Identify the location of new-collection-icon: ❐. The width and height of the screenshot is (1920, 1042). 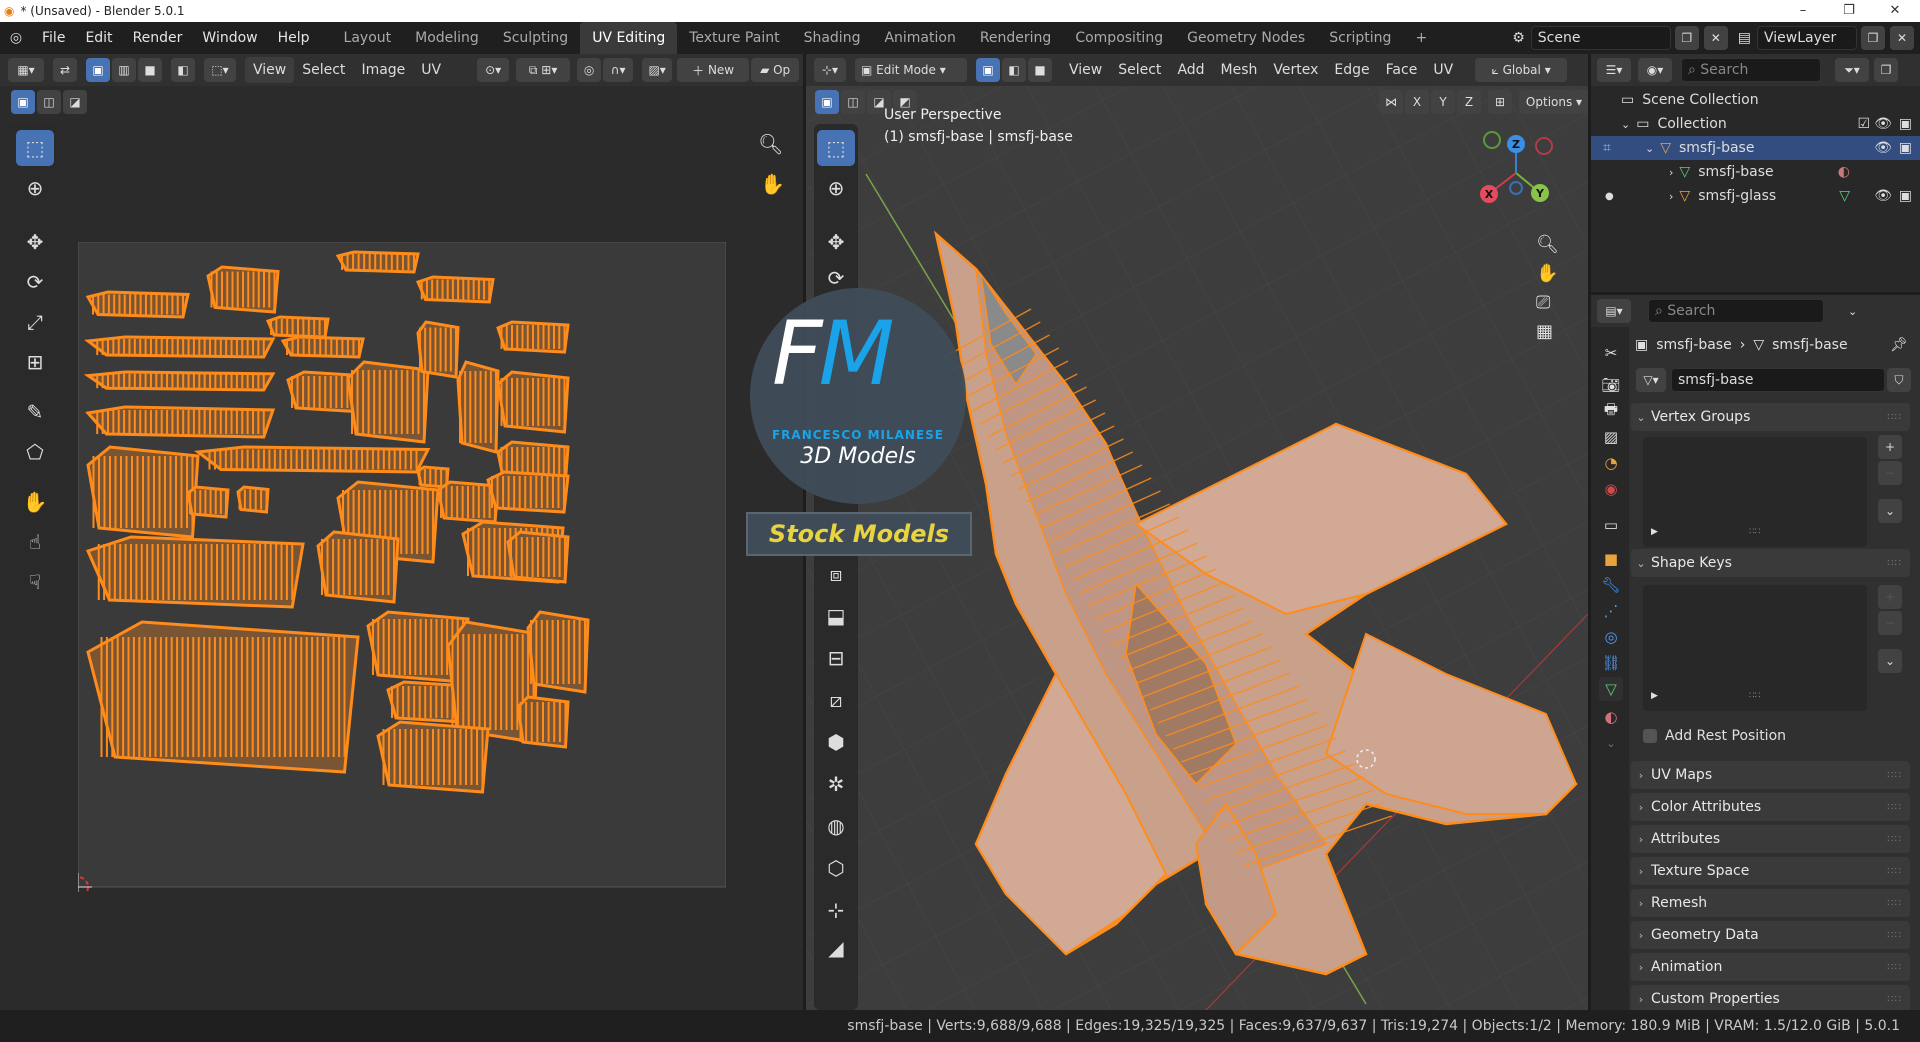
(1886, 70).